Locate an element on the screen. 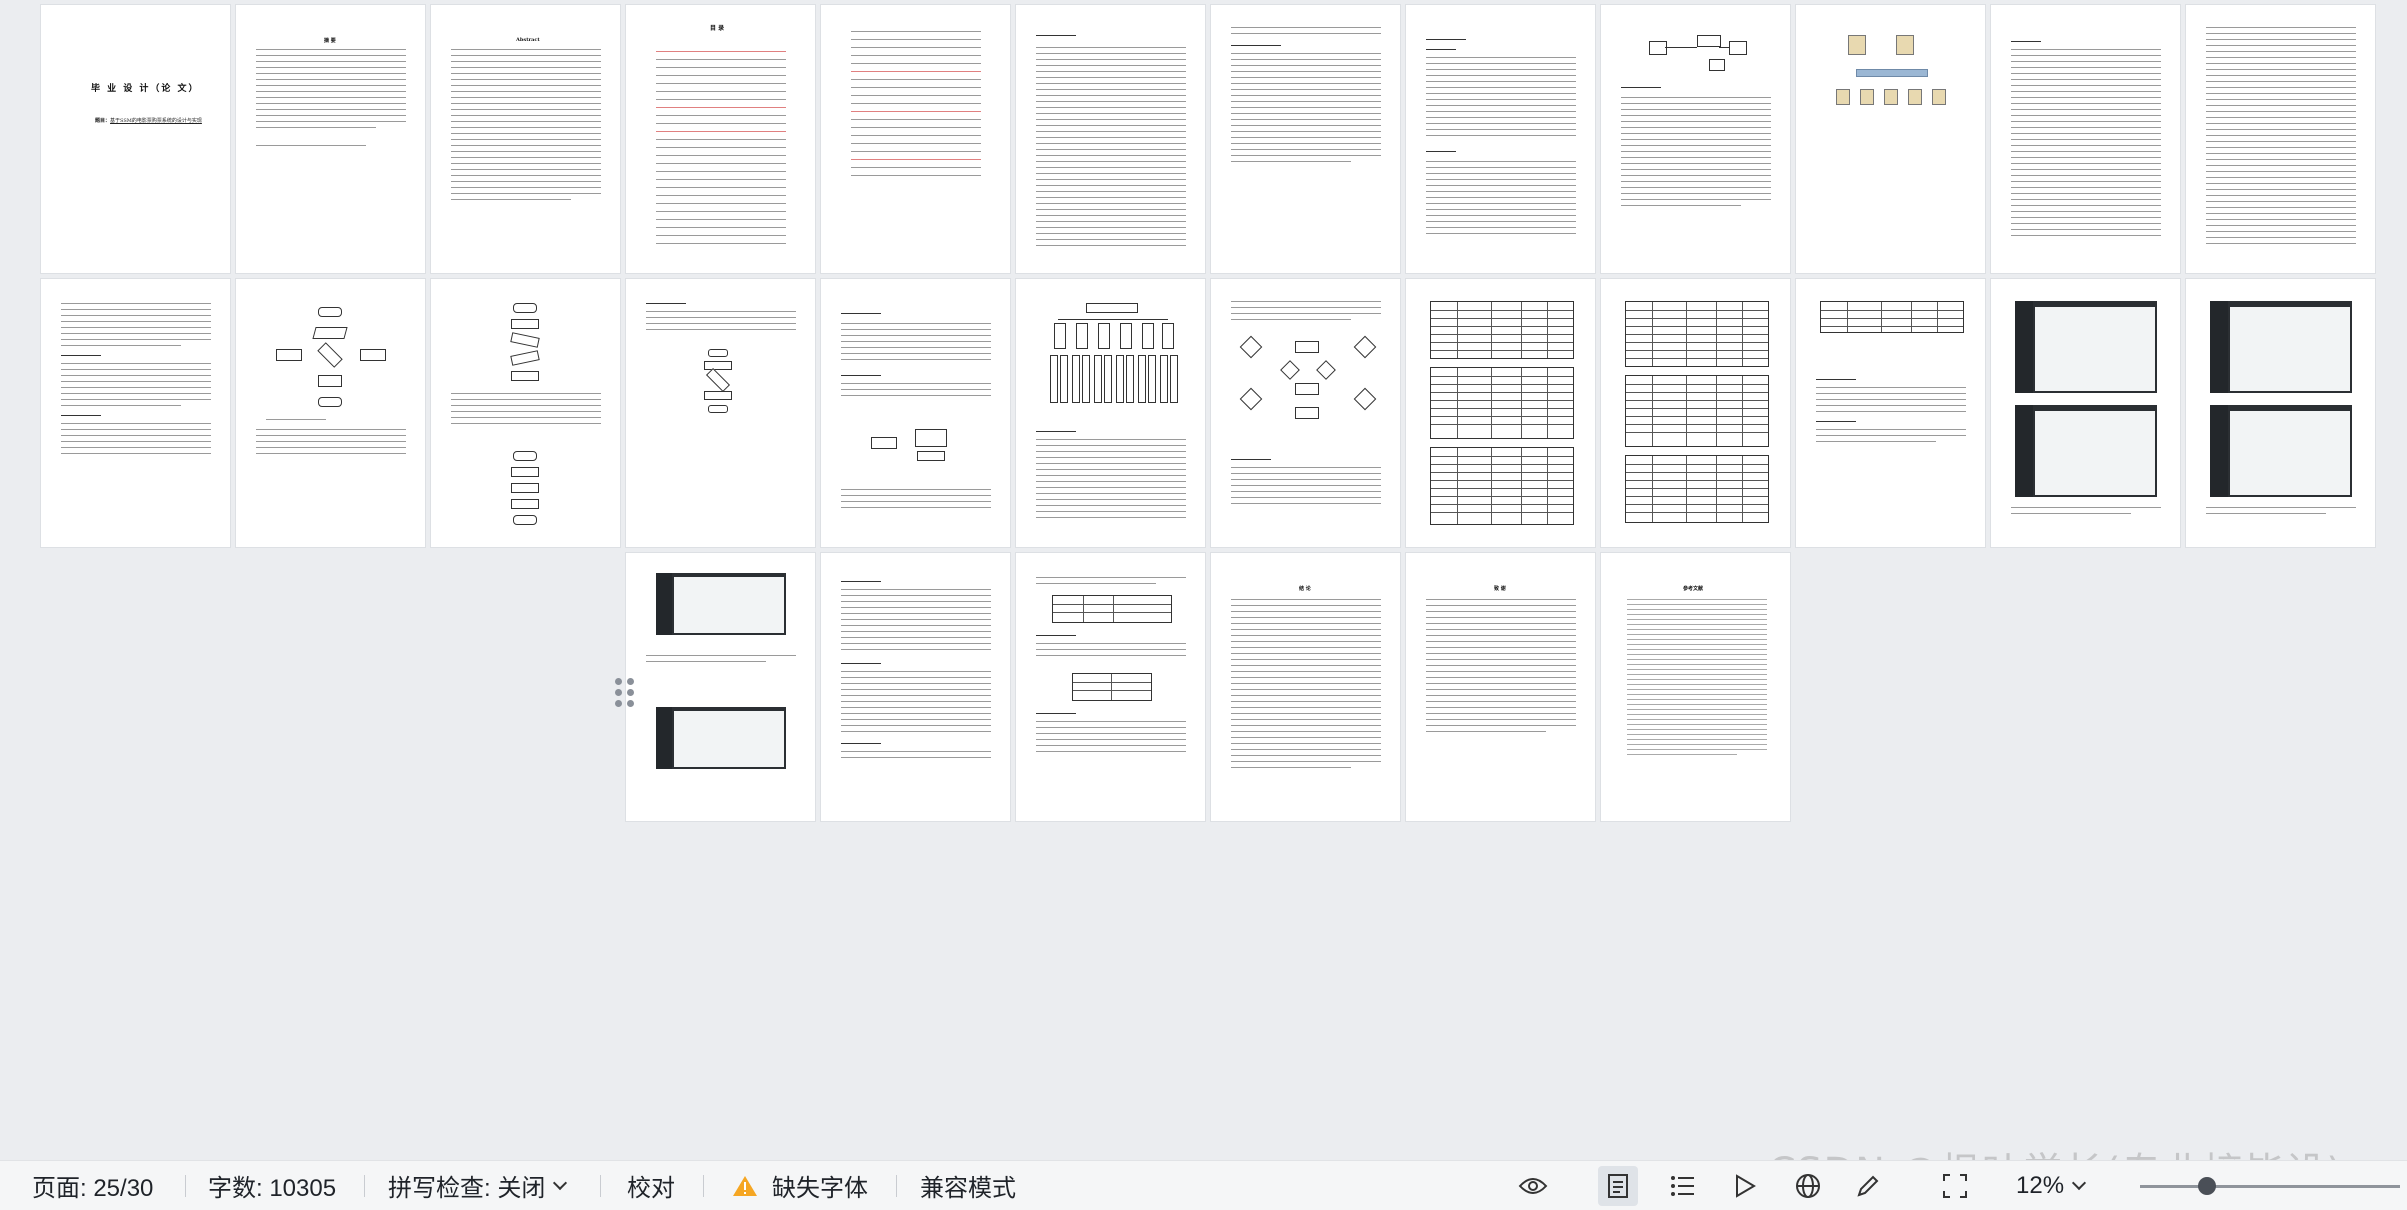  eye-icon is located at coordinates (1533, 1186).